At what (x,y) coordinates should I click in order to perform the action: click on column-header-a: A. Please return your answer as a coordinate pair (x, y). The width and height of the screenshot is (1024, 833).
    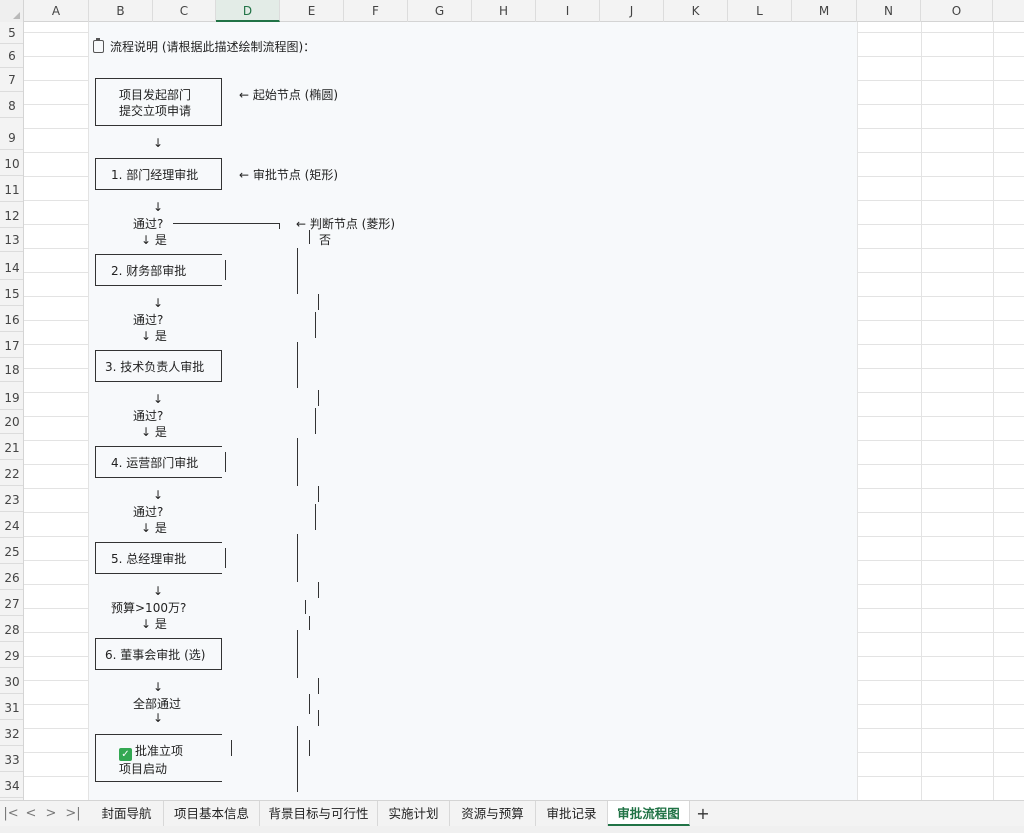
    Looking at the image, I should click on (56, 11).